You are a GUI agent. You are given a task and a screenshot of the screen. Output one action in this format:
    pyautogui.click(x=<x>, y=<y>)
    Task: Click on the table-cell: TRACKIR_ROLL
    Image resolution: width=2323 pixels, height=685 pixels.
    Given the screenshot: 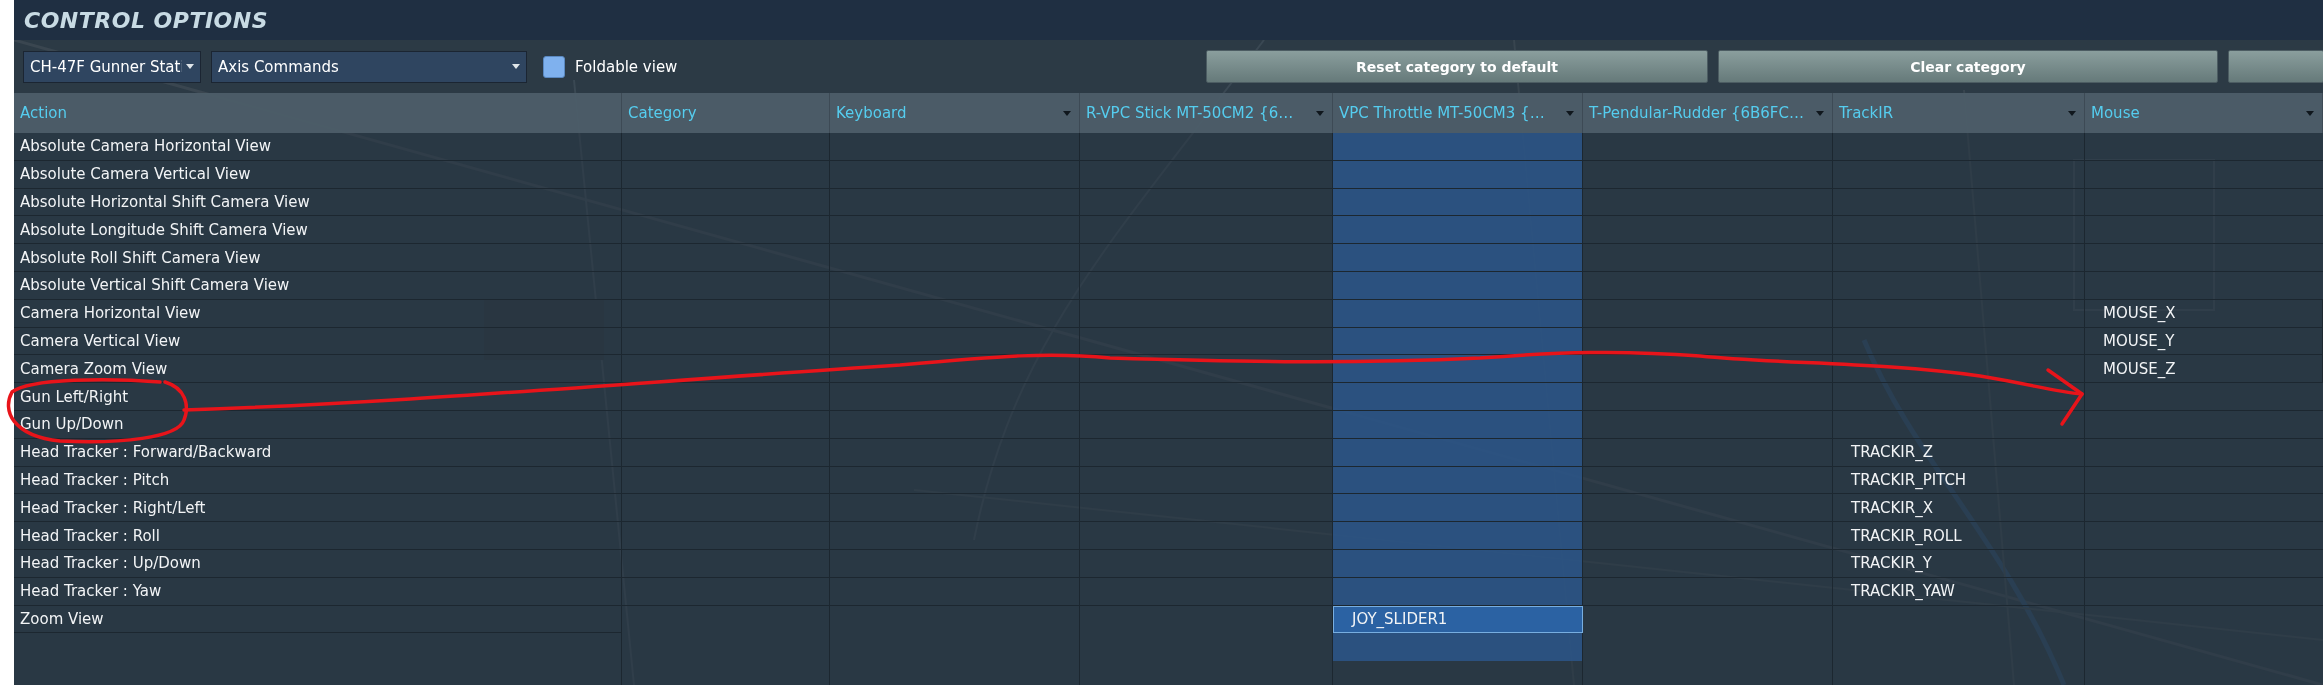 What is the action you would take?
    pyautogui.click(x=1959, y=536)
    